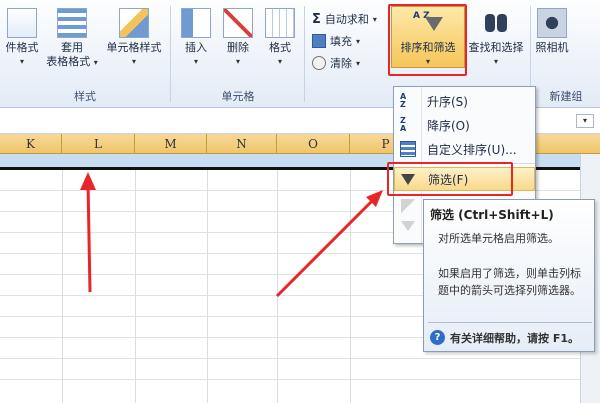  What do you see at coordinates (329, 244) in the screenshot?
I see `annotation-arrow-diagonal` at bounding box center [329, 244].